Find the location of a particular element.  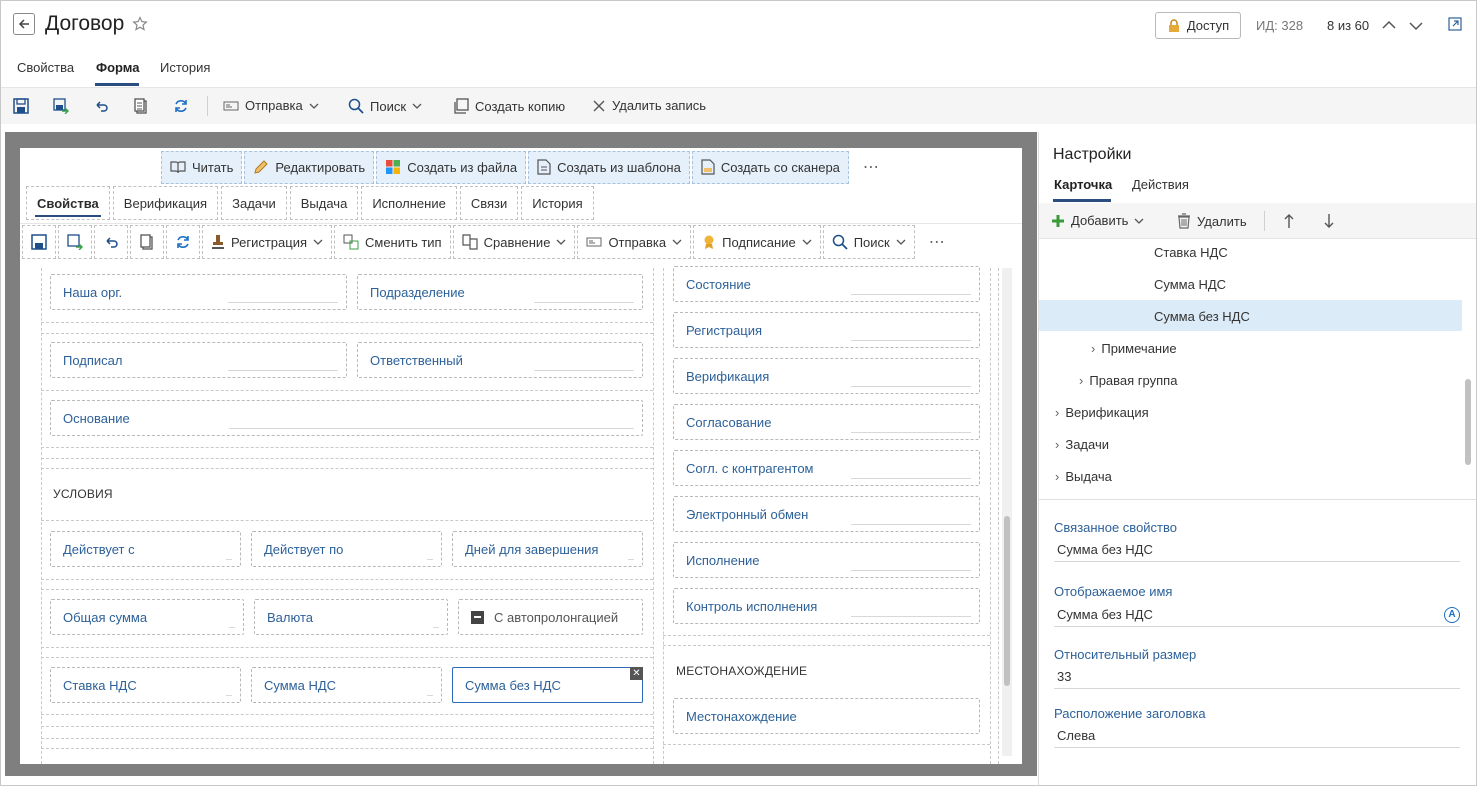

search-button: Поиск is located at coordinates (385, 106).